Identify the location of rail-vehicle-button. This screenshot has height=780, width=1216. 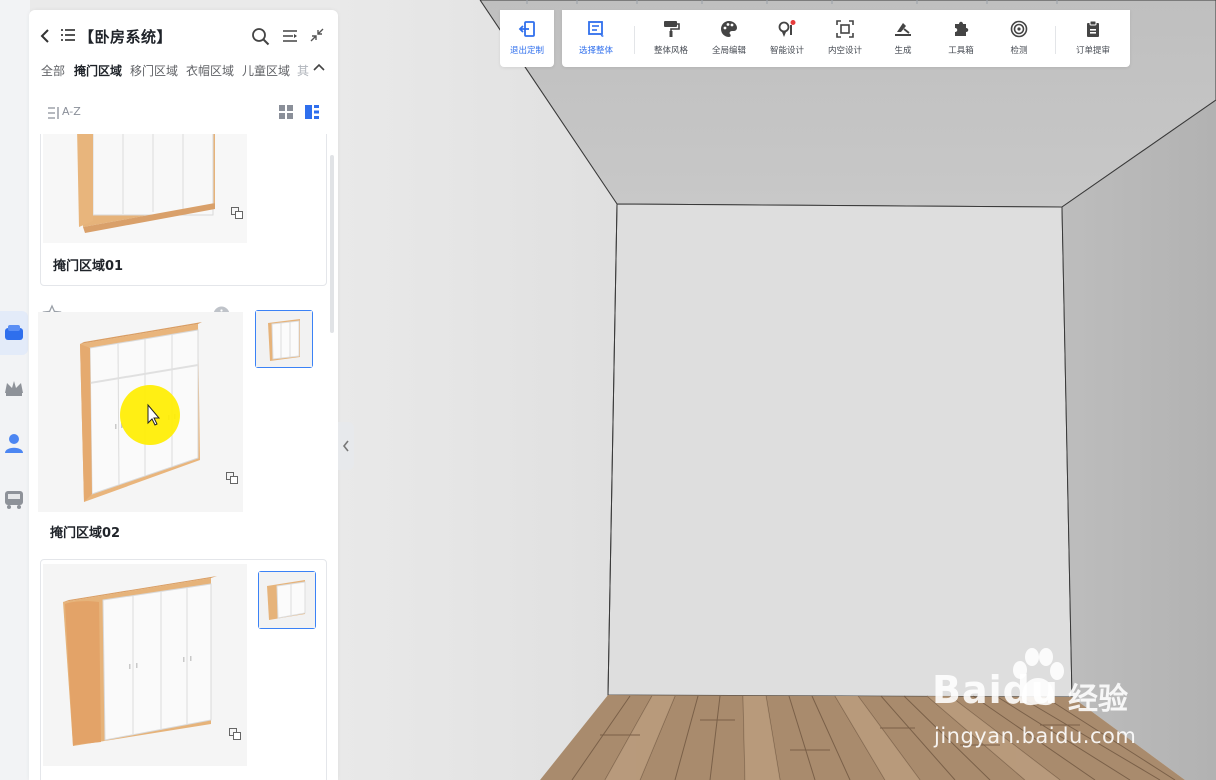
(14, 499).